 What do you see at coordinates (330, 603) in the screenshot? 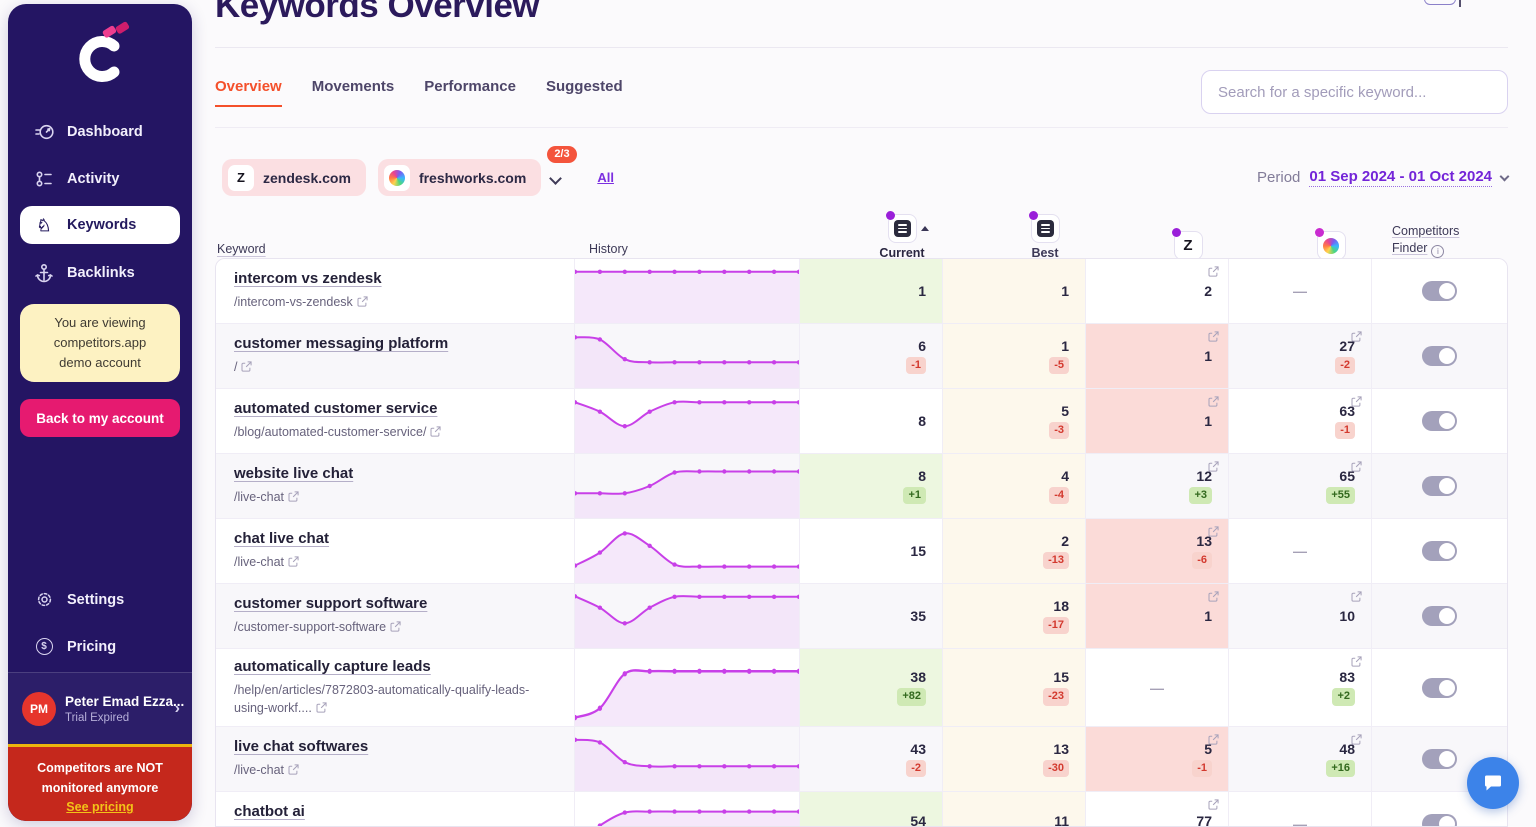
I see `keyword-link: customer support software` at bounding box center [330, 603].